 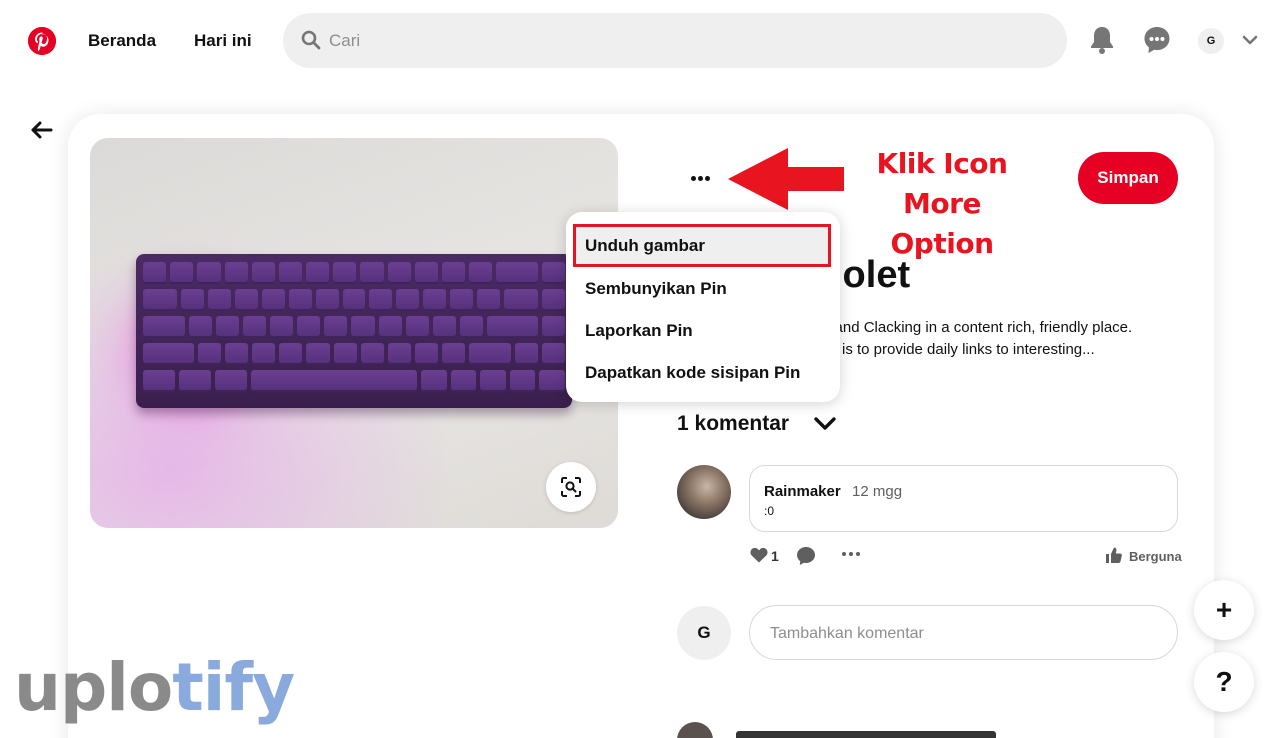 I want to click on messages-icon, so click(x=1157, y=40).